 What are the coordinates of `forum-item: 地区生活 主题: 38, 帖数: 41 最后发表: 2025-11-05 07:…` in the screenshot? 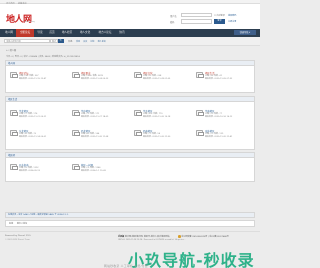 It's located at (226, 78).